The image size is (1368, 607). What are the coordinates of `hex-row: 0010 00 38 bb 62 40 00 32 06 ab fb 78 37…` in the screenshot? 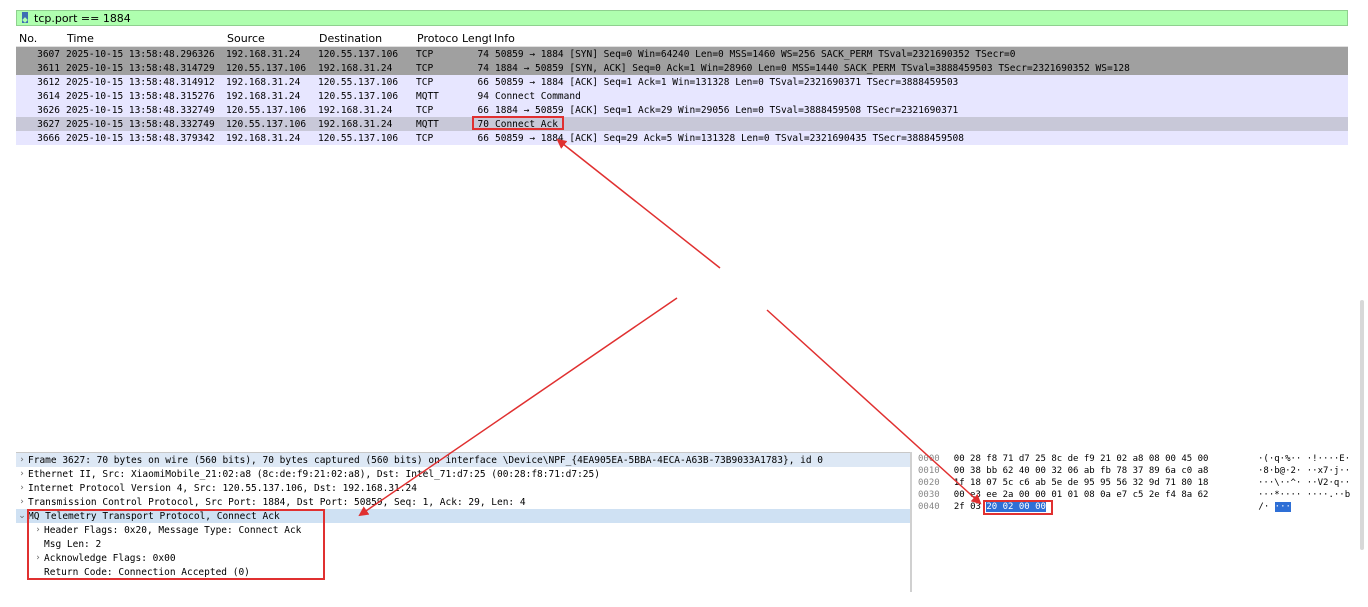 It's located at (1134, 471).